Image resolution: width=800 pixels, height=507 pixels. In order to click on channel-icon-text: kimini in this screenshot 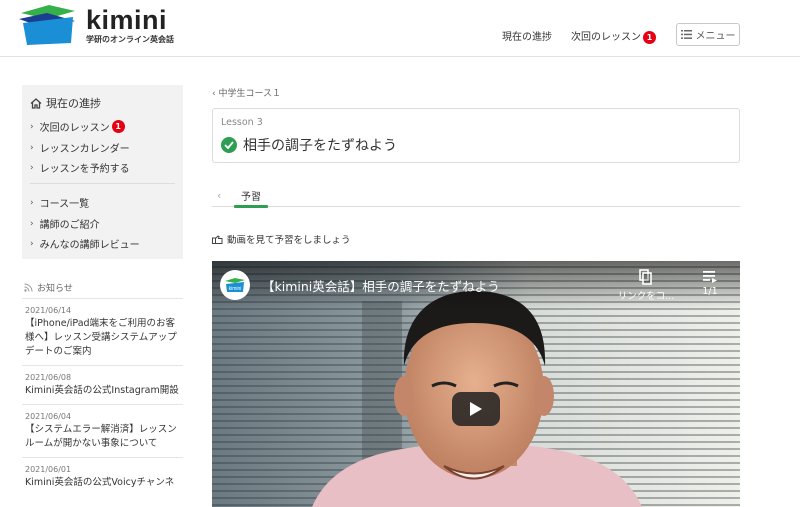, I will do `click(235, 289)`.